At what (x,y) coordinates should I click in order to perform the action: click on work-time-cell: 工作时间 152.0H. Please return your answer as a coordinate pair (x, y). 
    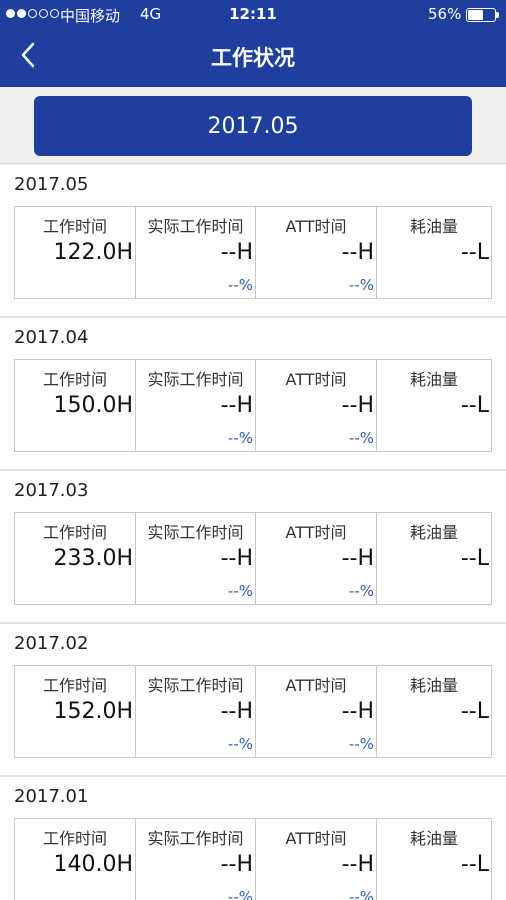
    Looking at the image, I should click on (75, 711).